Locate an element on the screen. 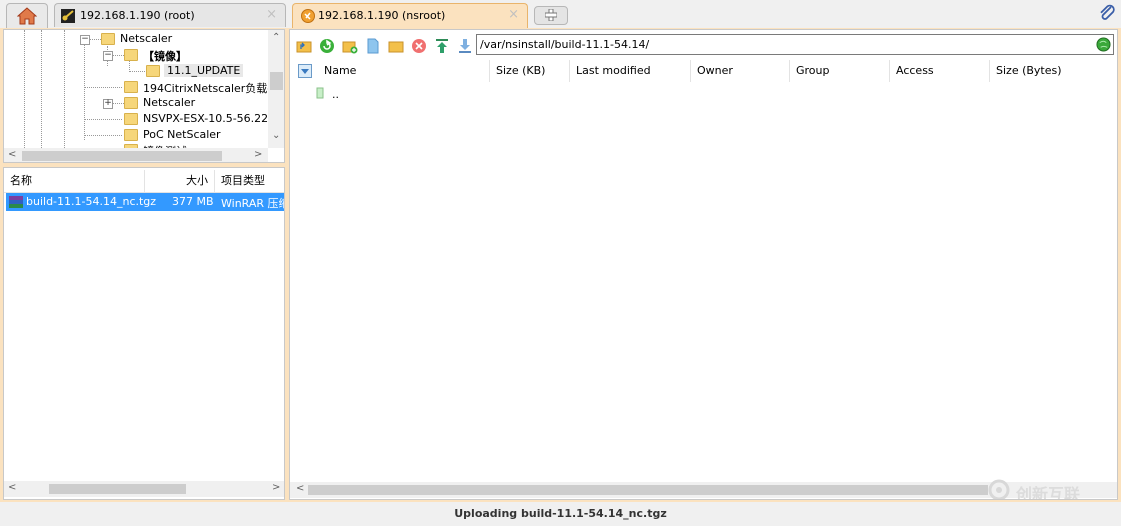 This screenshot has height=526, width=1121. tree-item: PoC NetScaler is located at coordinates (182, 134).